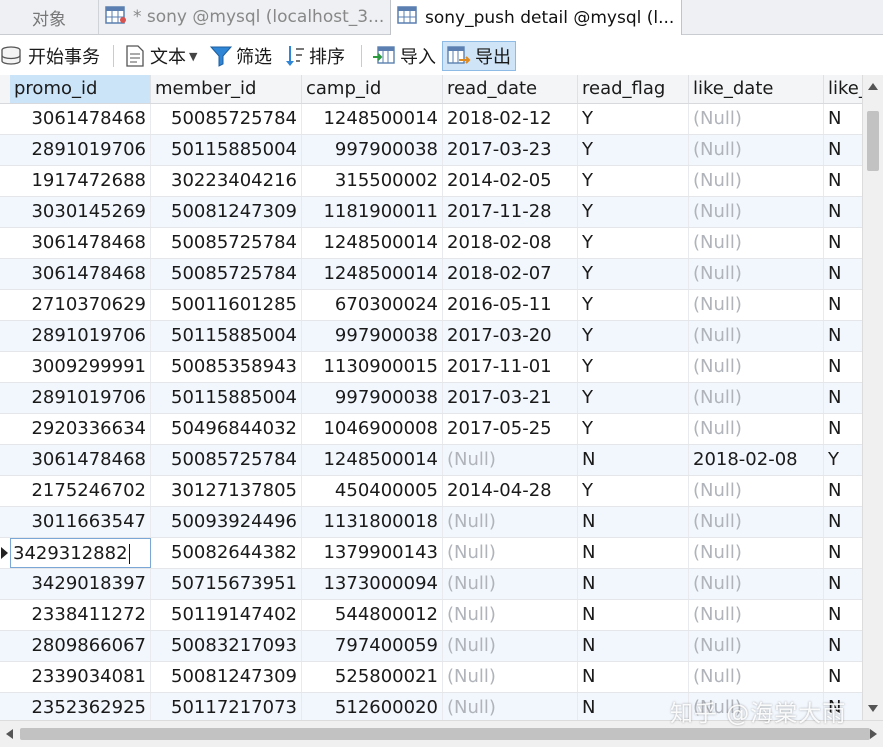 This screenshot has width=883, height=747. What do you see at coordinates (80, 584) in the screenshot?
I see `cell-promo-id: 3429018397` at bounding box center [80, 584].